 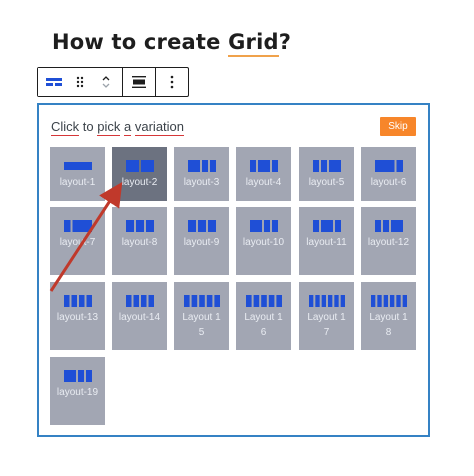 I want to click on layout-tile: layout-19, so click(x=77, y=391).